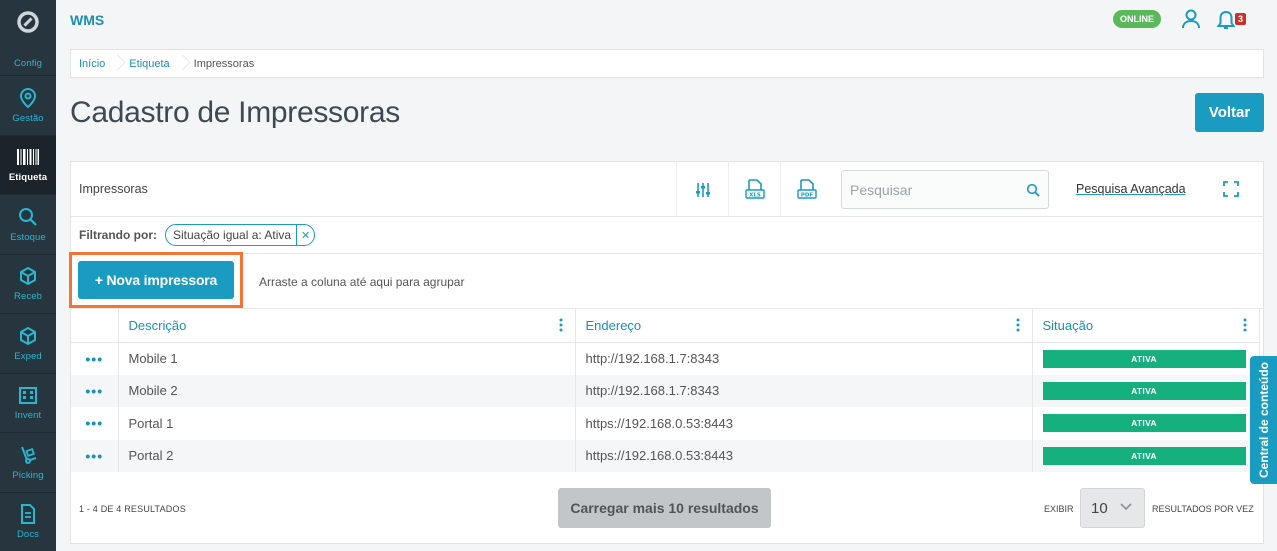 This screenshot has height=551, width=1277. Describe the element at coordinates (1126, 507) in the screenshot. I see `chevron-down-icon` at that location.